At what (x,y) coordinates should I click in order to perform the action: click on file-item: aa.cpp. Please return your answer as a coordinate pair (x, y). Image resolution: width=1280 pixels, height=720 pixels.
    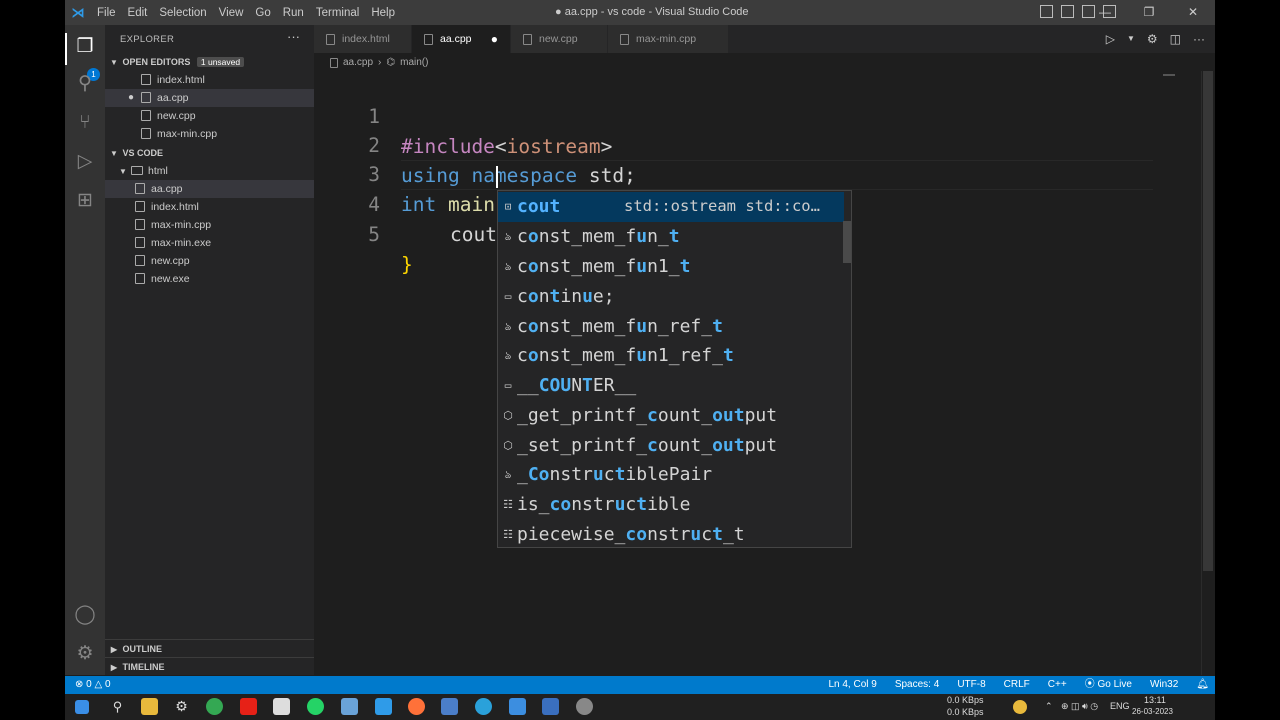
    Looking at the image, I should click on (209, 189).